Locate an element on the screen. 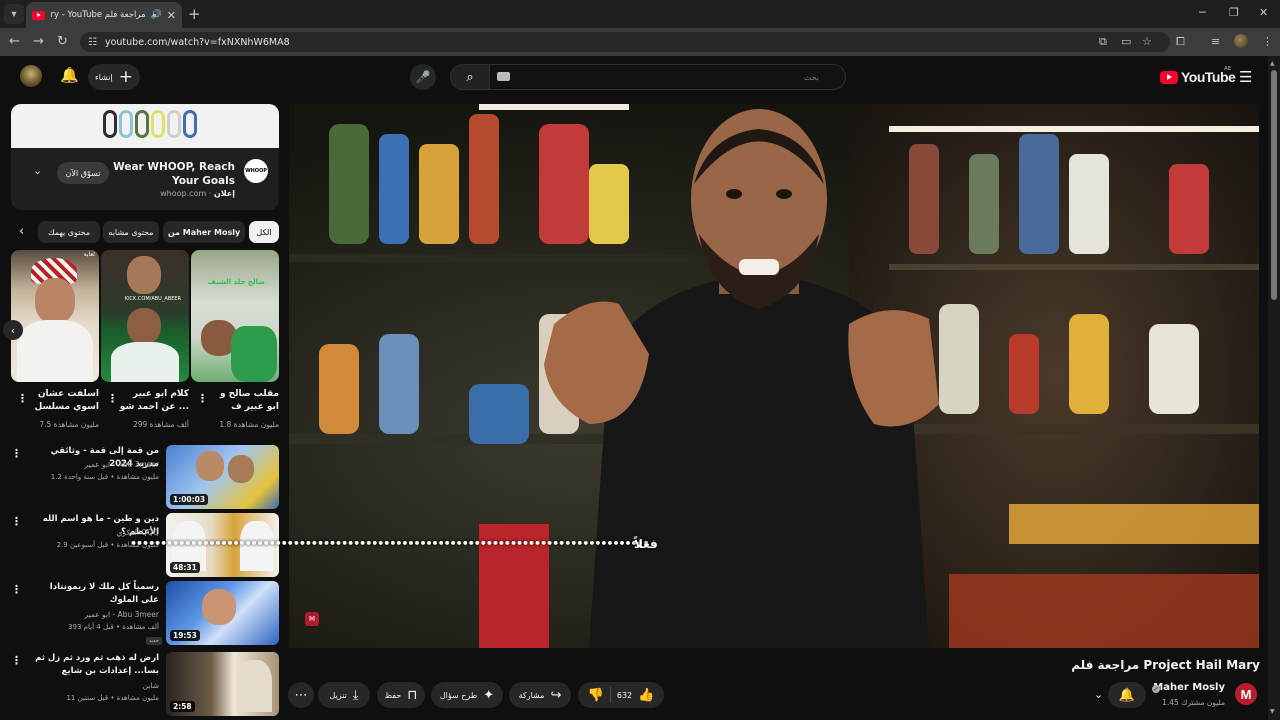 Image resolution: width=1280 pixels, height=720 pixels. scrollbar-thumb is located at coordinates (1274, 185).